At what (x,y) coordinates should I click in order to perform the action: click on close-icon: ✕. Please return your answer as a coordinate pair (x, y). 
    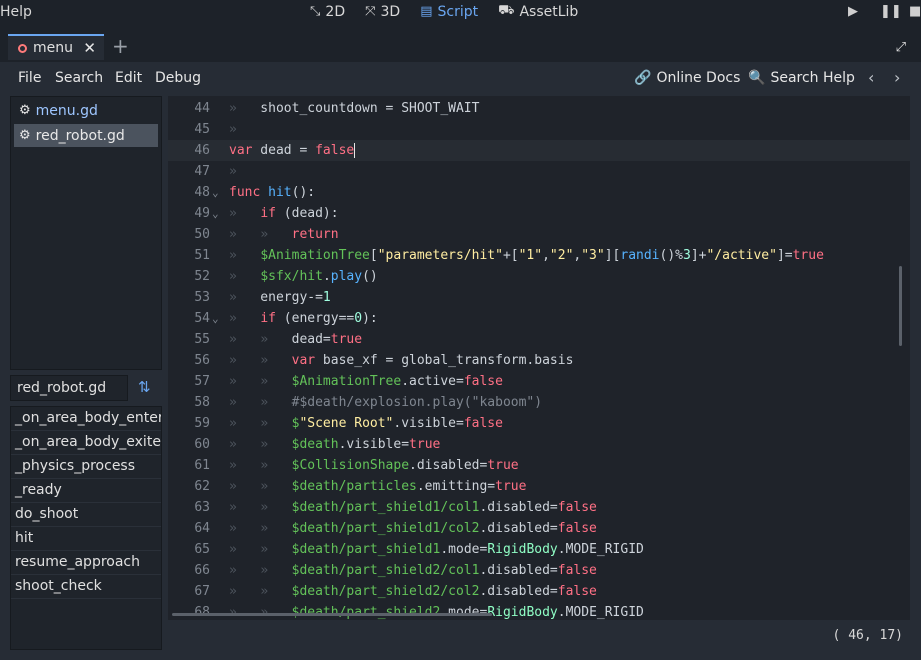
    Looking at the image, I should click on (89, 48).